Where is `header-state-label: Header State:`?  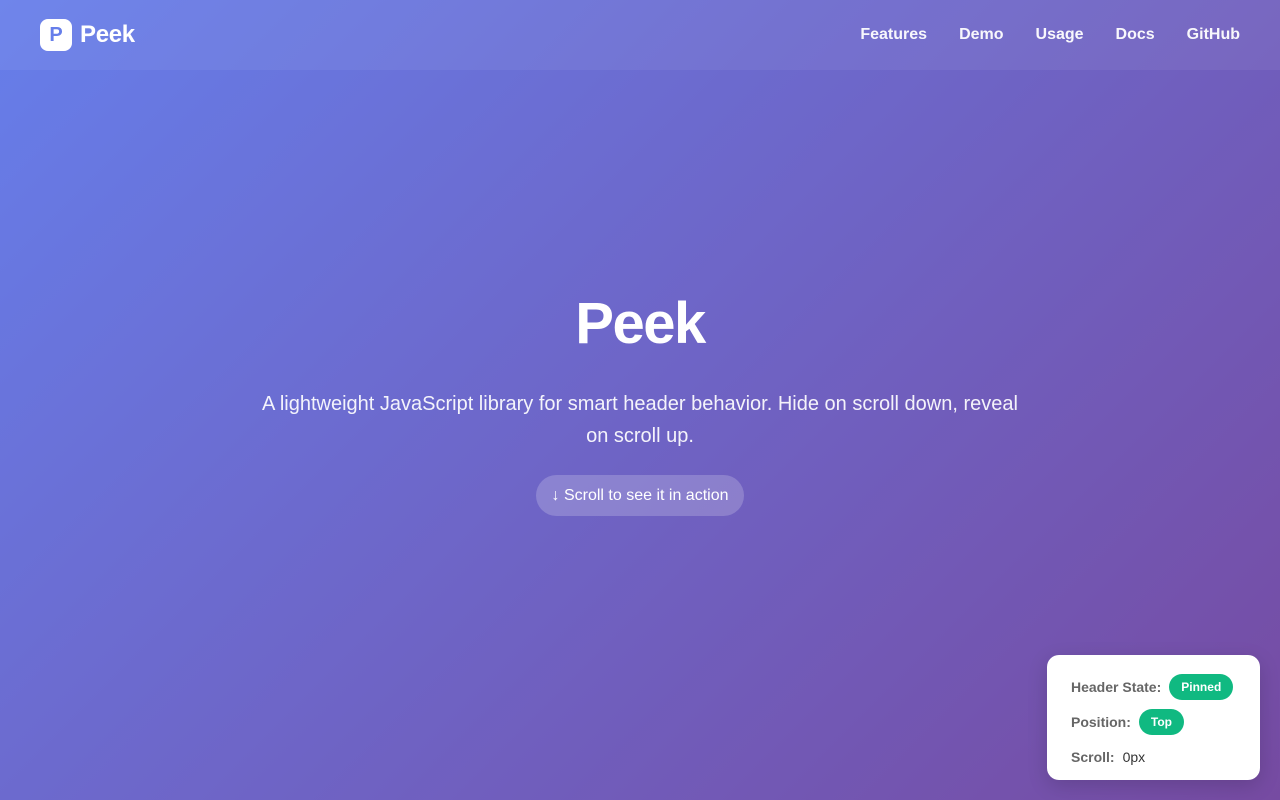 header-state-label: Header State: is located at coordinates (1116, 687).